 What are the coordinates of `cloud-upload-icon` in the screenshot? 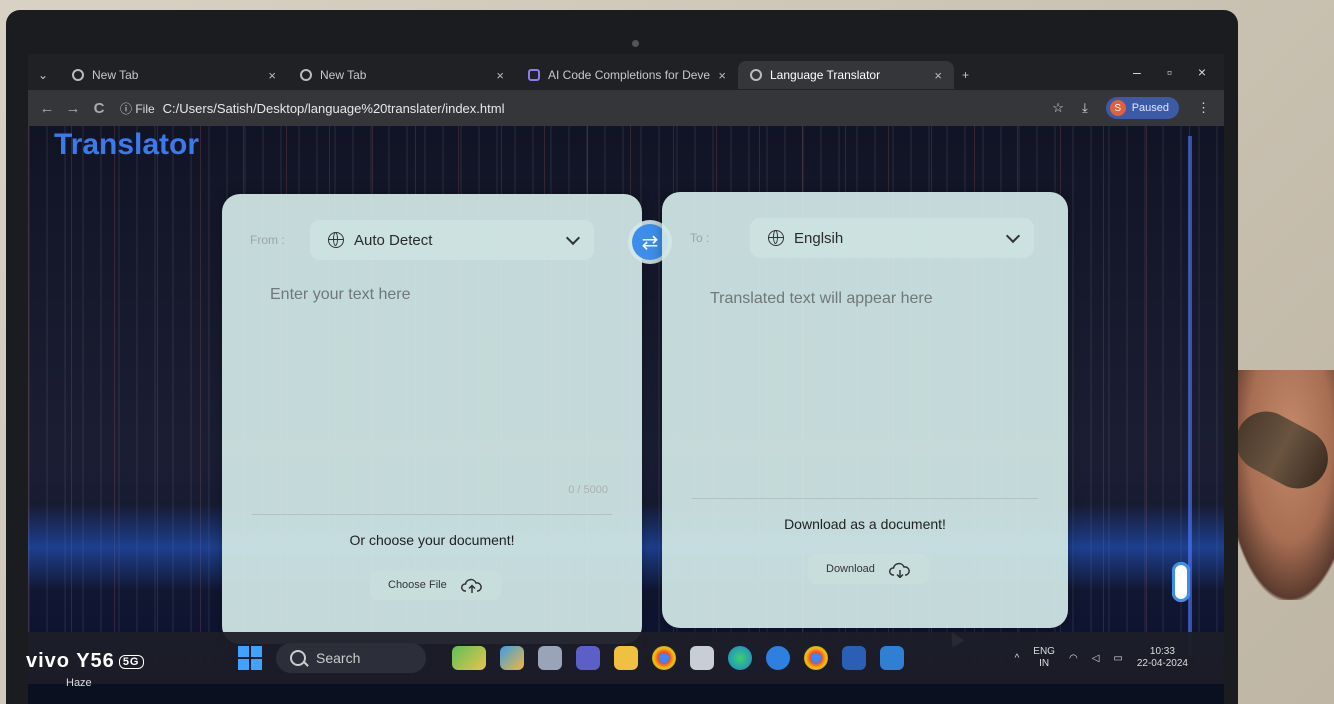 It's located at (471, 585).